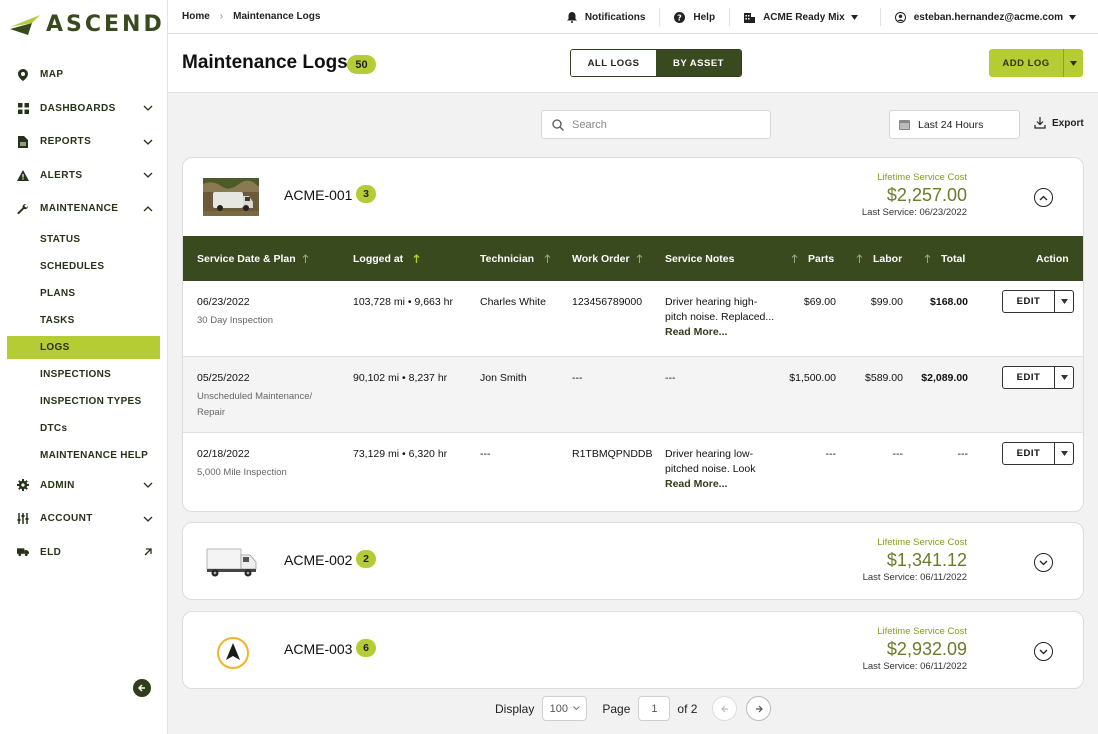 Image resolution: width=1098 pixels, height=734 pixels. I want to click on column-header-technician: Technician, so click(515, 259).